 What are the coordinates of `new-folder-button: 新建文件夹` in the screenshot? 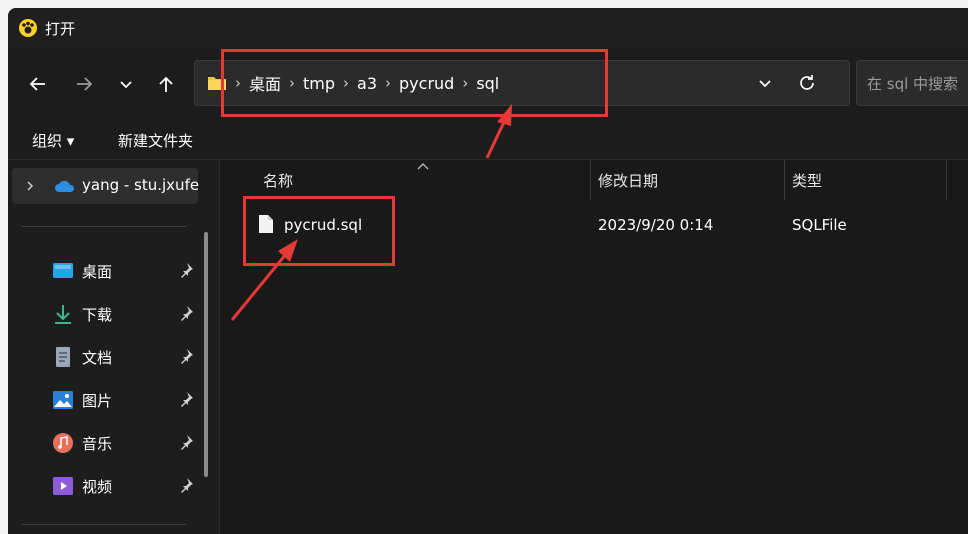 It's located at (155, 140).